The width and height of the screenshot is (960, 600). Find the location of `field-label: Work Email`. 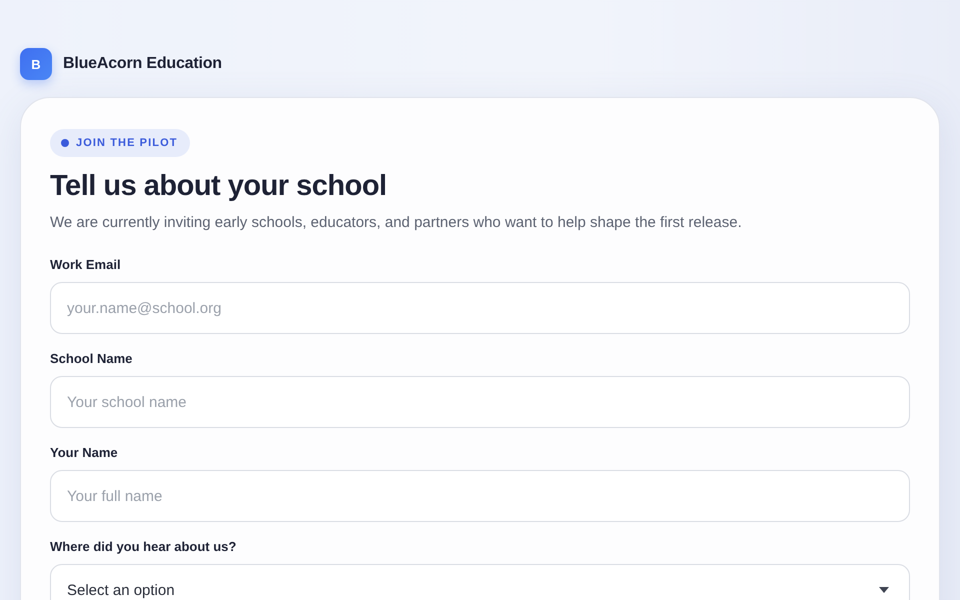

field-label: Work Email is located at coordinates (86, 265).